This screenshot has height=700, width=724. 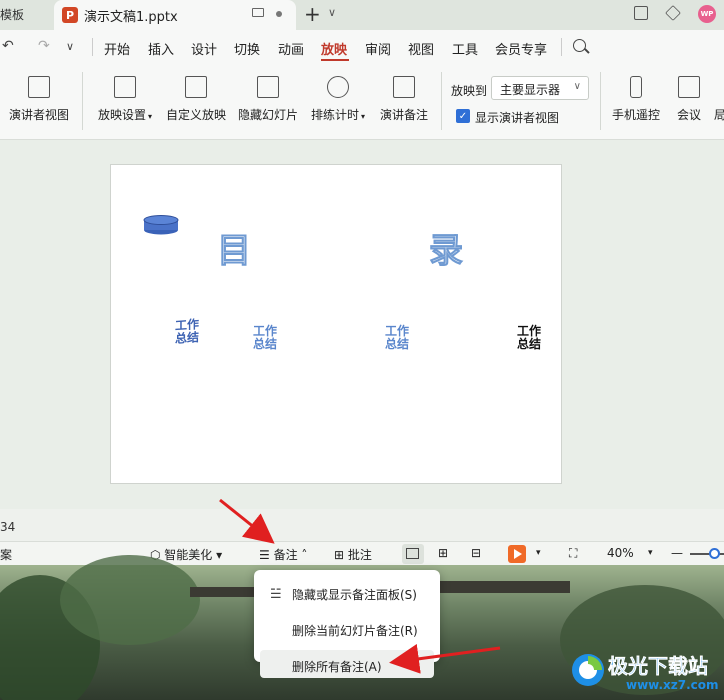 What do you see at coordinates (397, 338) in the screenshot?
I see `slide-item-3: 工作 总结` at bounding box center [397, 338].